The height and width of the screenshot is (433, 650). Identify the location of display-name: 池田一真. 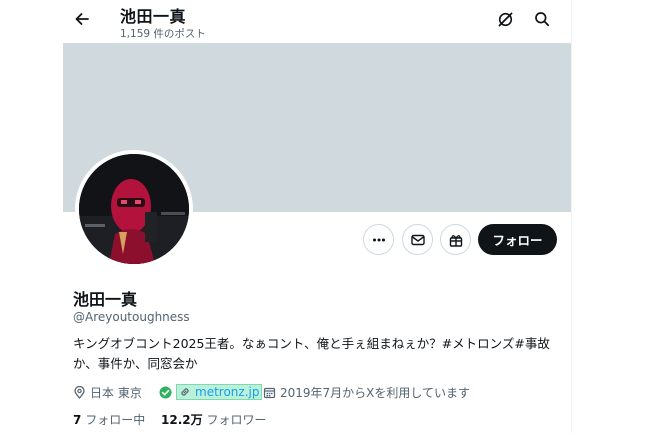
(105, 299).